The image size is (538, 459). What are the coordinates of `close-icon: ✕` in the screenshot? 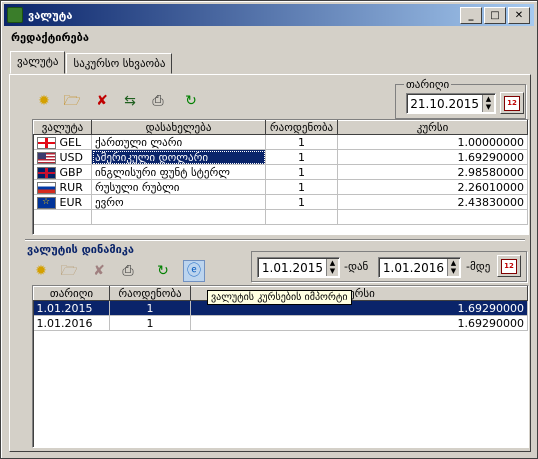 It's located at (519, 15).